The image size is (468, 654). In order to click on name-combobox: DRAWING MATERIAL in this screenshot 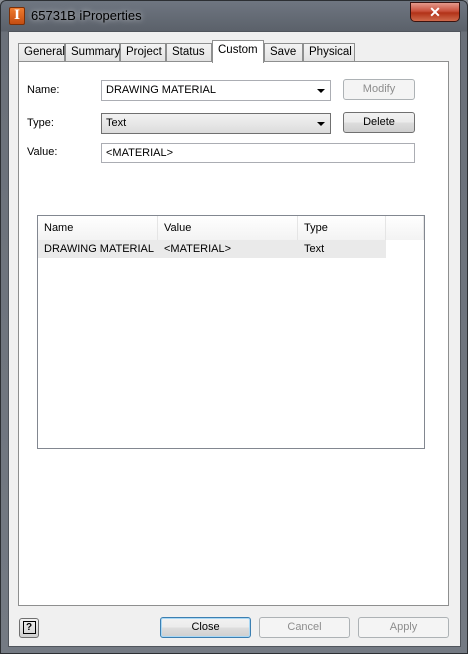, I will do `click(216, 90)`.